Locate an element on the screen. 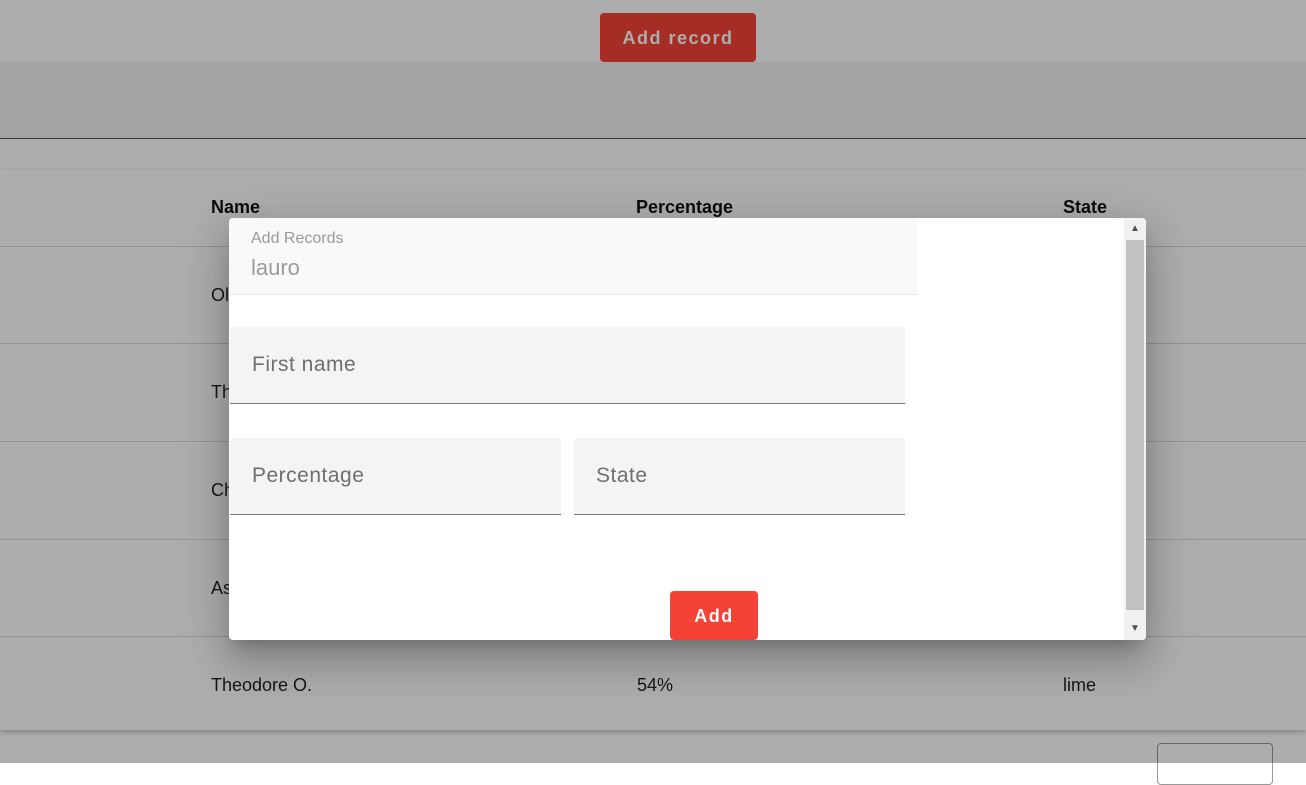  dialog-header-value: lauro is located at coordinates (275, 267).